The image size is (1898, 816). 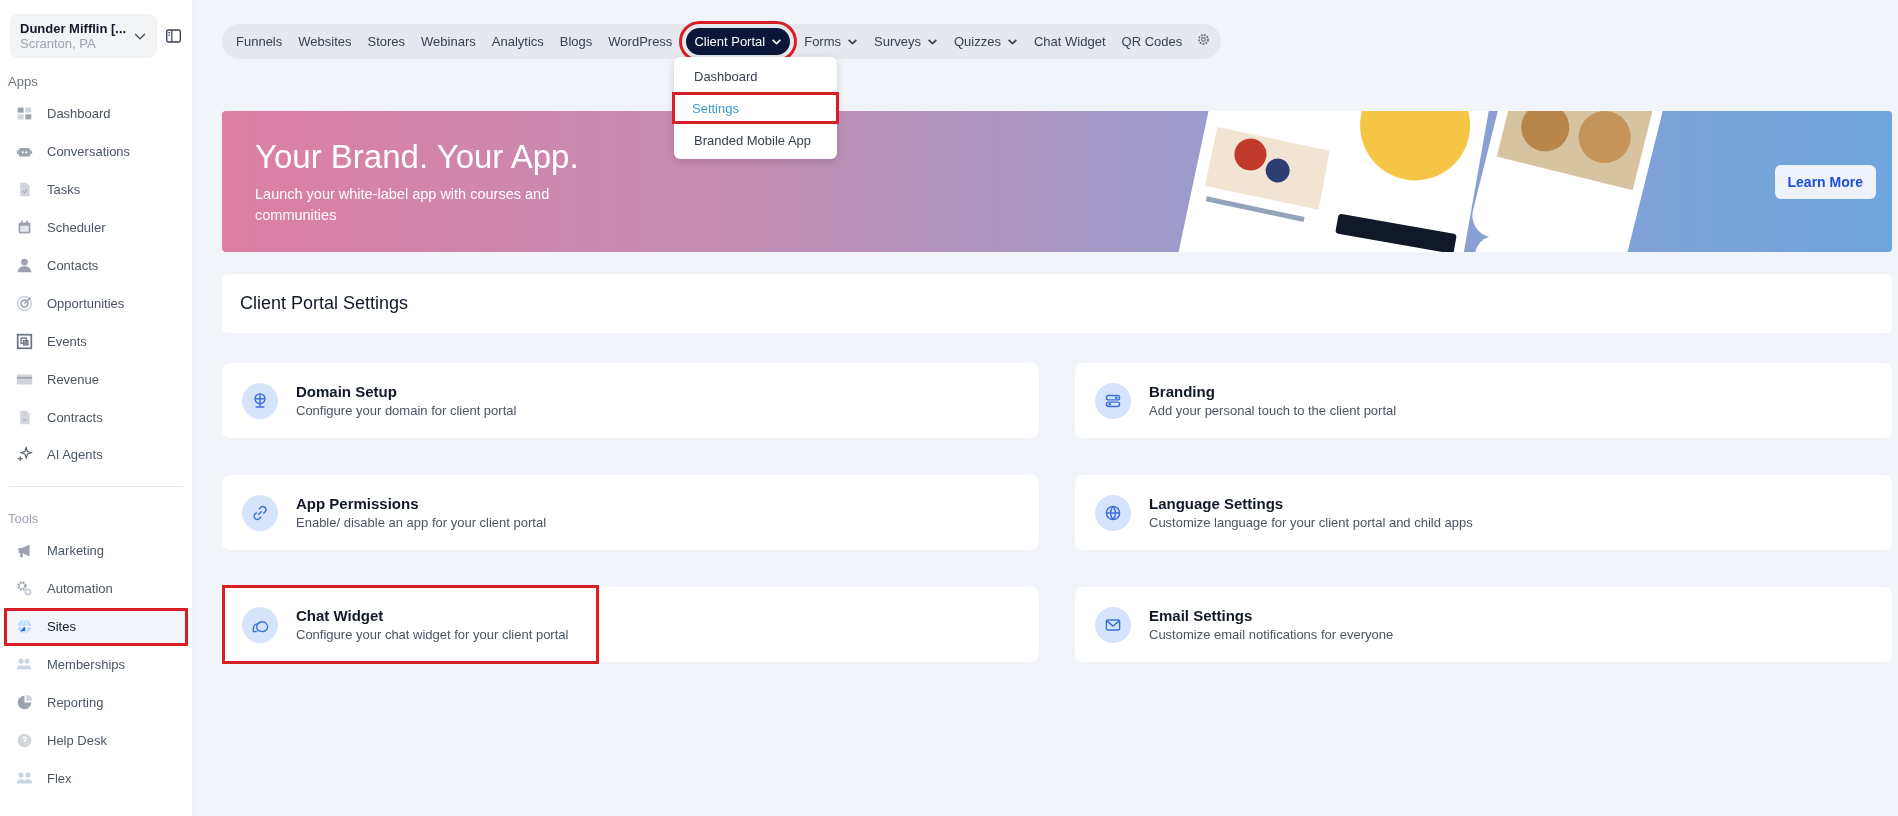 I want to click on gears-icon, so click(x=24, y=589).